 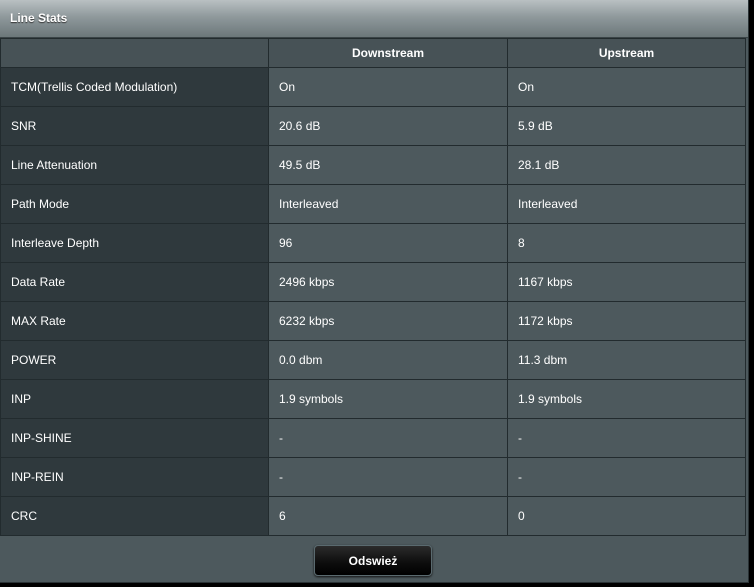 I want to click on downstream-value: On, so click(x=388, y=87).